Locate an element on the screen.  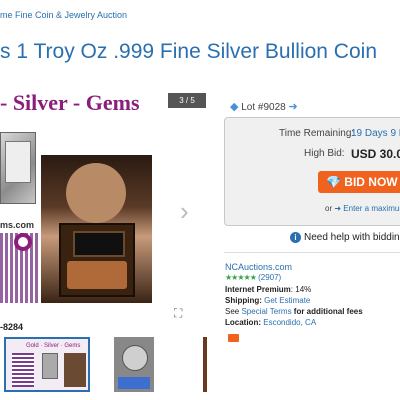
terms-row: See Special Terms for additional fees is located at coordinates (294, 311).